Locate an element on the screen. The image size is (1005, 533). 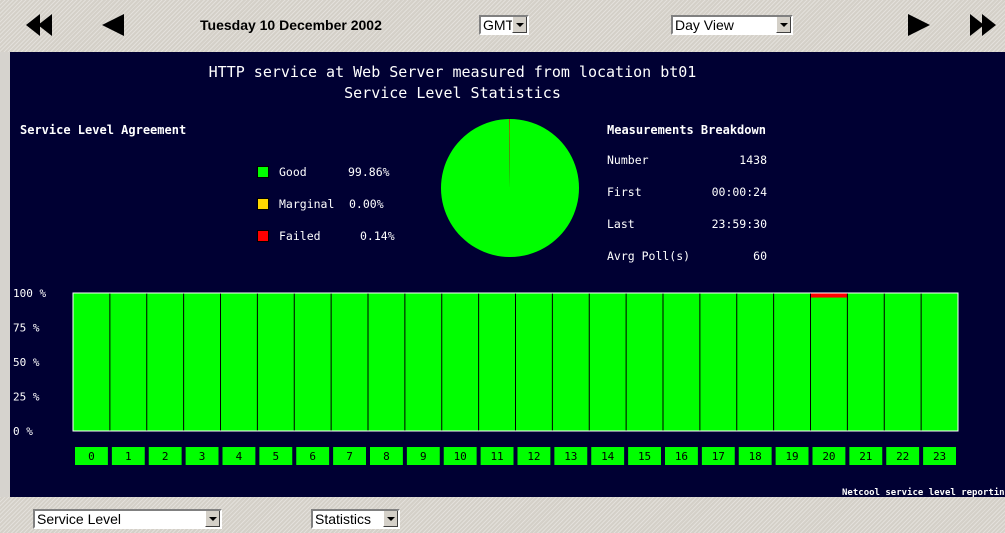
x-tick-label: 11 is located at coordinates (496, 456).